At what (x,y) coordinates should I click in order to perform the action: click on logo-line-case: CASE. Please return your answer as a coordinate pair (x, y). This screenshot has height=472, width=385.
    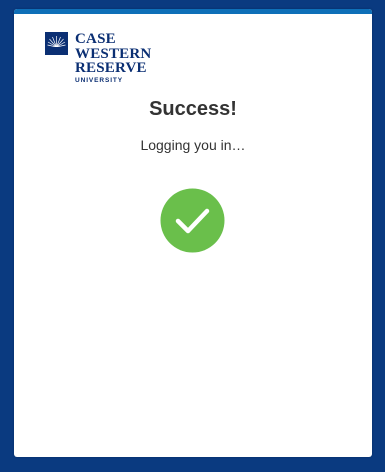
    Looking at the image, I should click on (95, 39).